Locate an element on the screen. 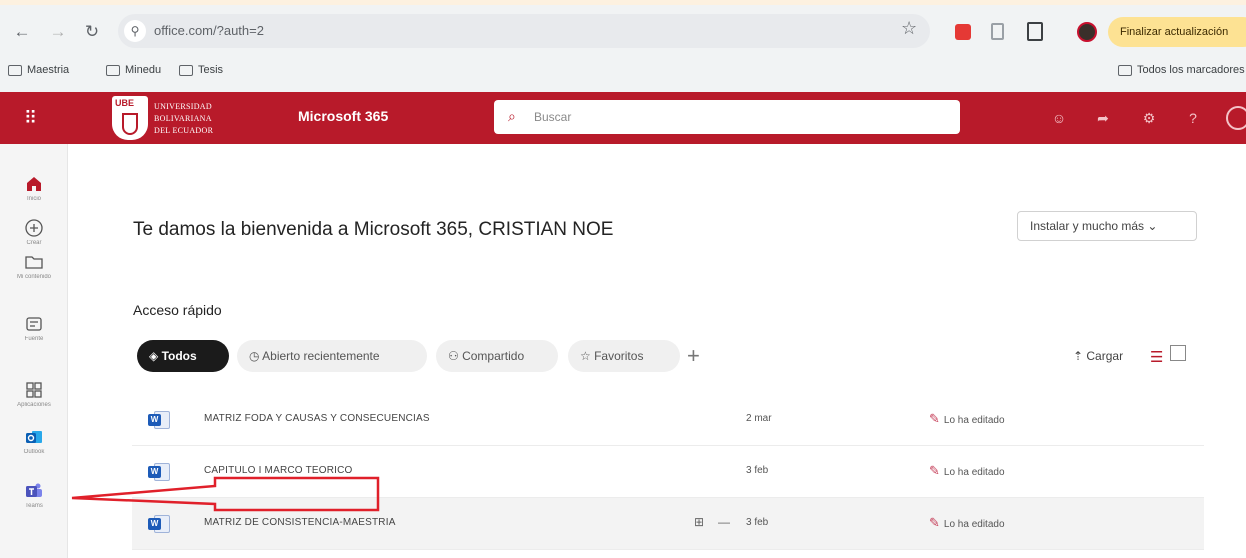 The width and height of the screenshot is (1246, 558). extensions-puzzle-icon is located at coordinates (1035, 31).